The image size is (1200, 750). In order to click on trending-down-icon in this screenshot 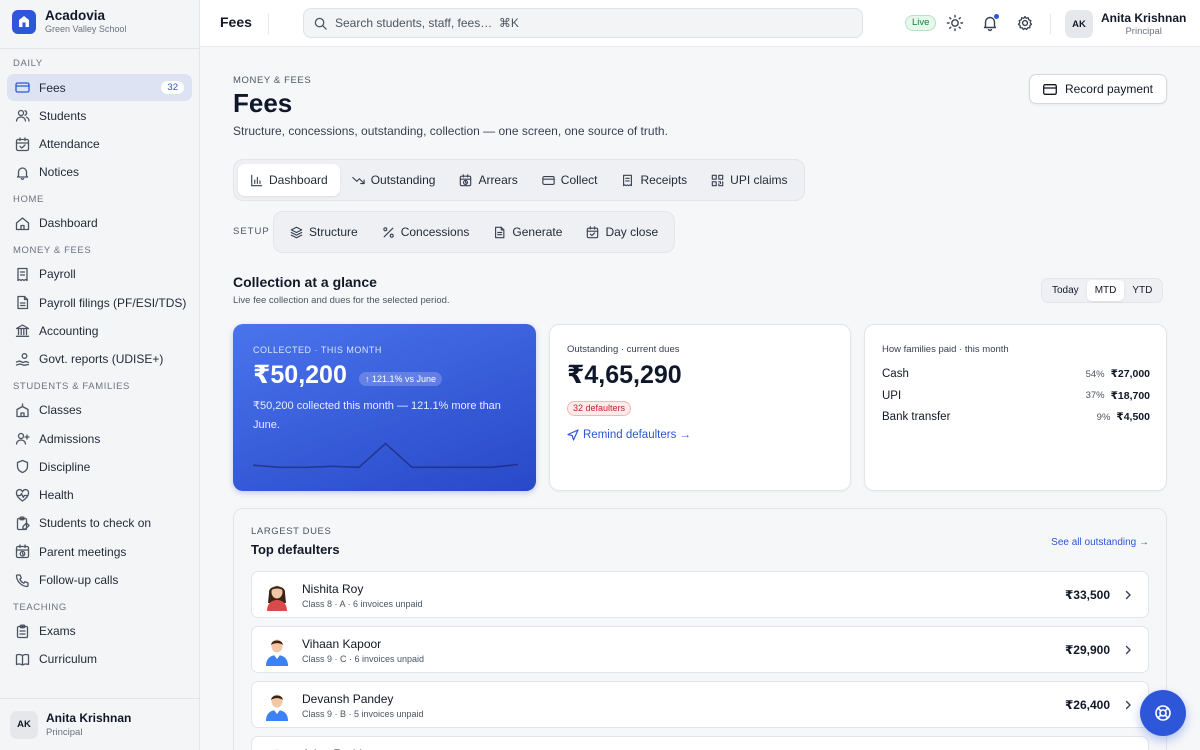, I will do `click(358, 180)`.